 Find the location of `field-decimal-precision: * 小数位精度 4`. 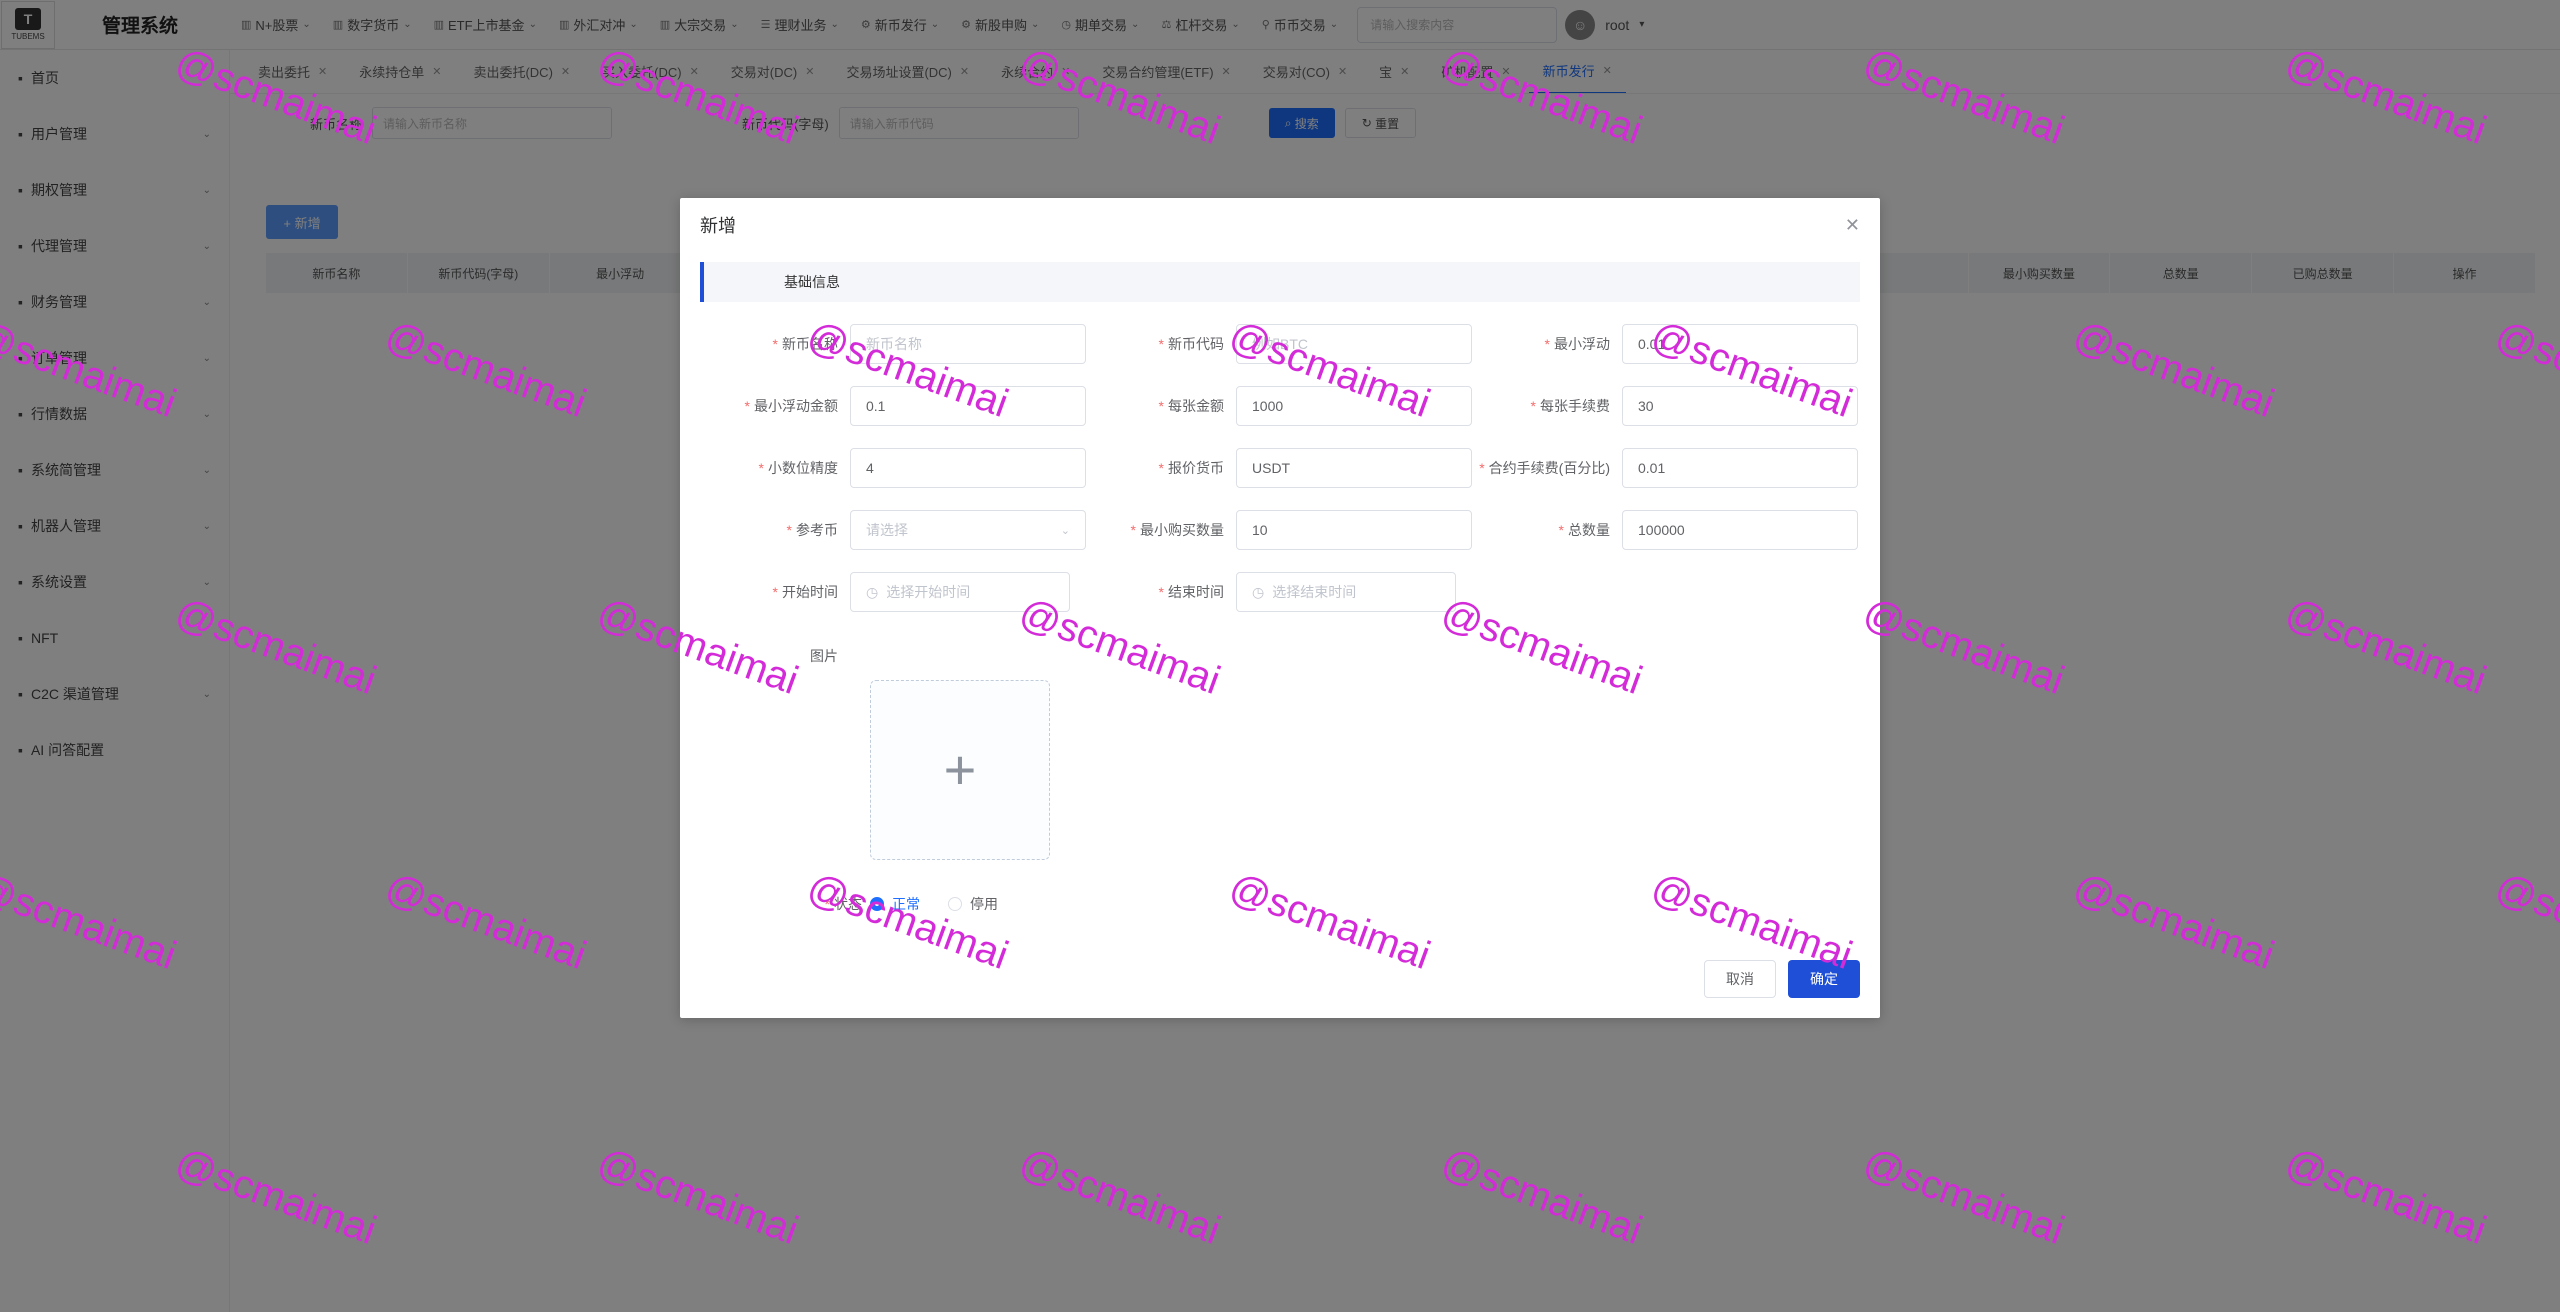

field-decimal-precision: * 小数位精度 4 is located at coordinates (893, 468).